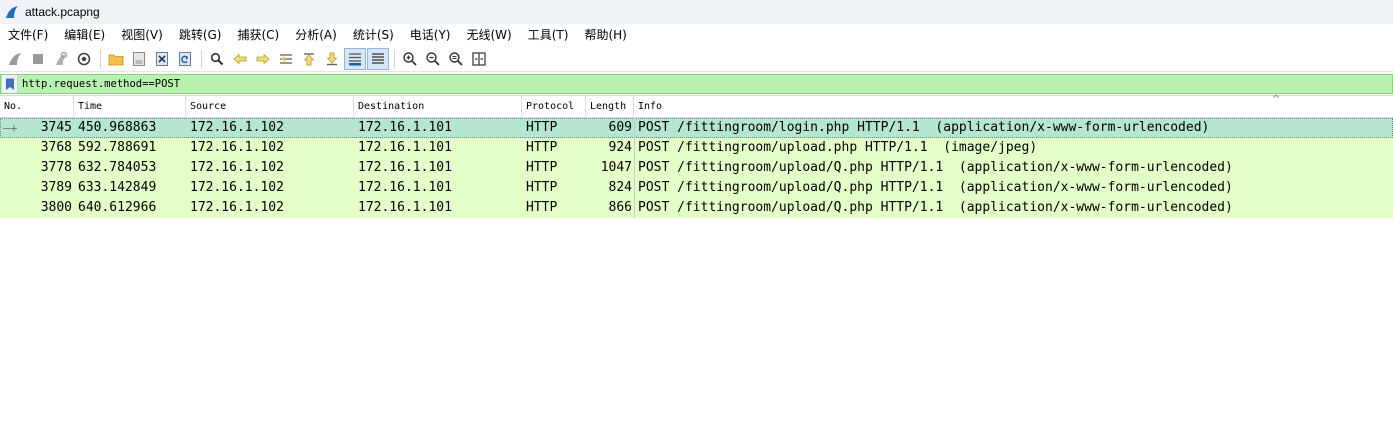  Describe the element at coordinates (479, 59) in the screenshot. I see `resize-columns-icon` at that location.